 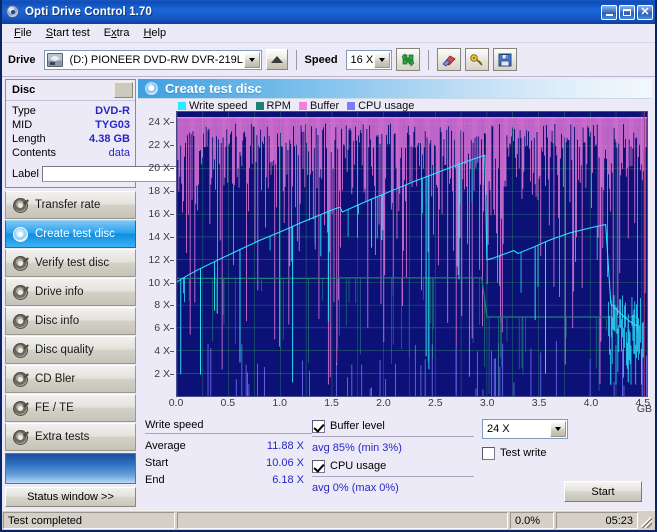 I want to click on sidebar-item-drive-info-label: Drive info, so click(x=59, y=292).